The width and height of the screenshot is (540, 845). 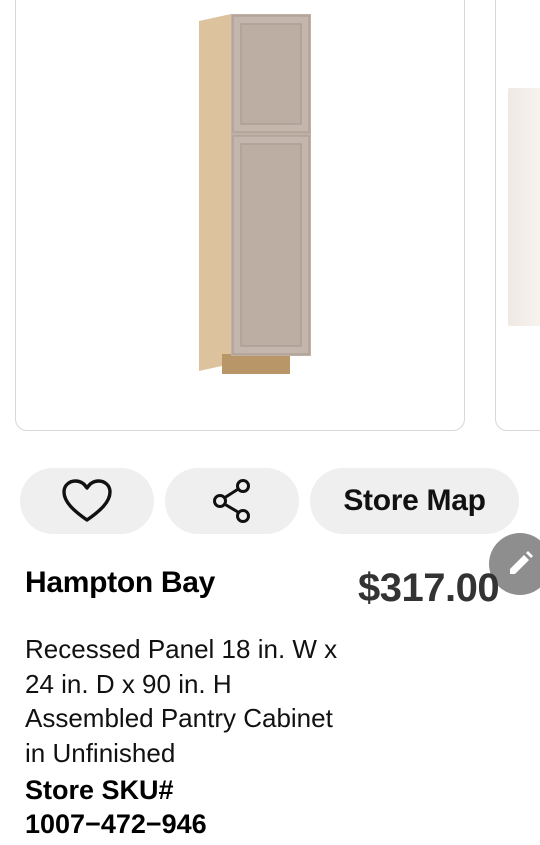 I want to click on product-image, so click(x=255, y=194).